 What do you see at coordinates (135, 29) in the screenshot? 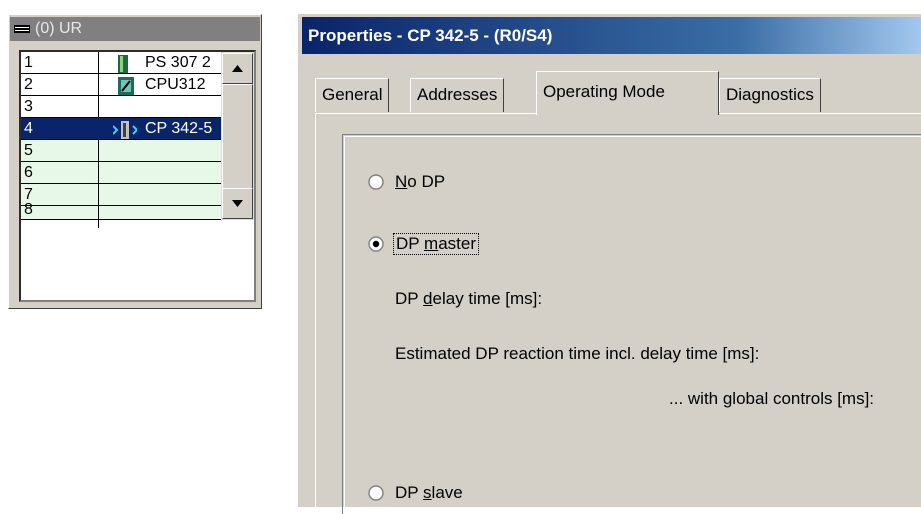
I see `rack-title-bar: (0) UR` at bounding box center [135, 29].